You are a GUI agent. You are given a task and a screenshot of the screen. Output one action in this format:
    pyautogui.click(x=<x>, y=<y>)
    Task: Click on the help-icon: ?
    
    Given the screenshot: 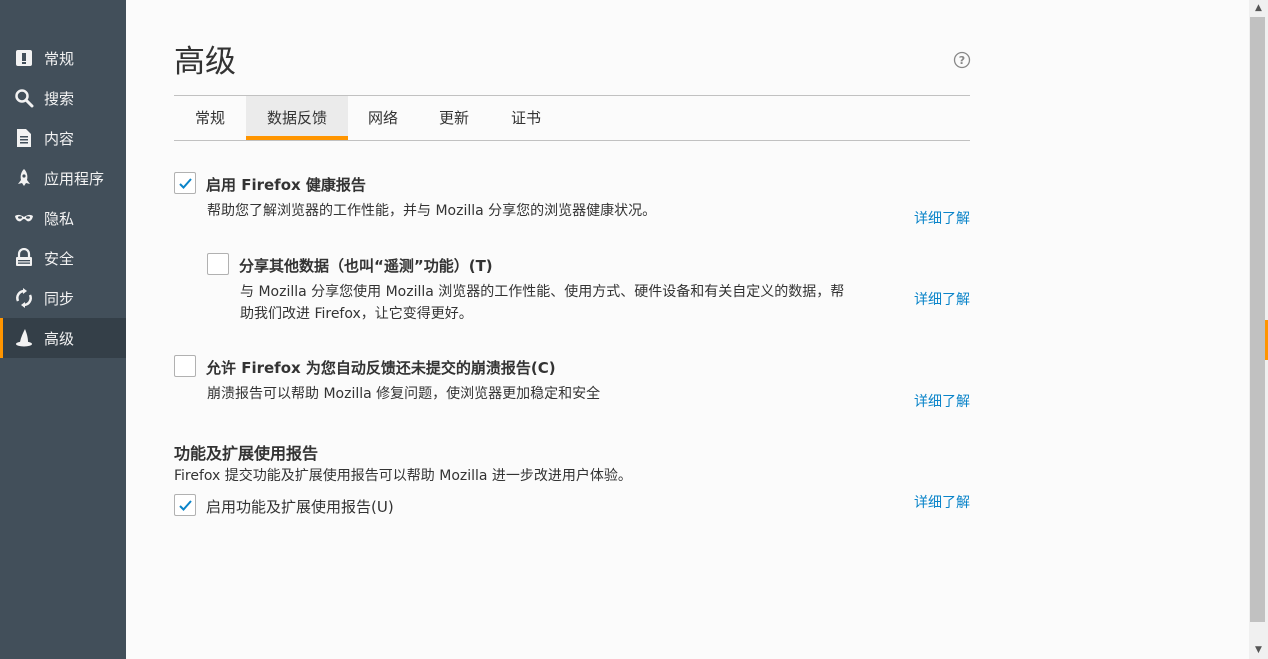 What is the action you would take?
    pyautogui.click(x=962, y=60)
    